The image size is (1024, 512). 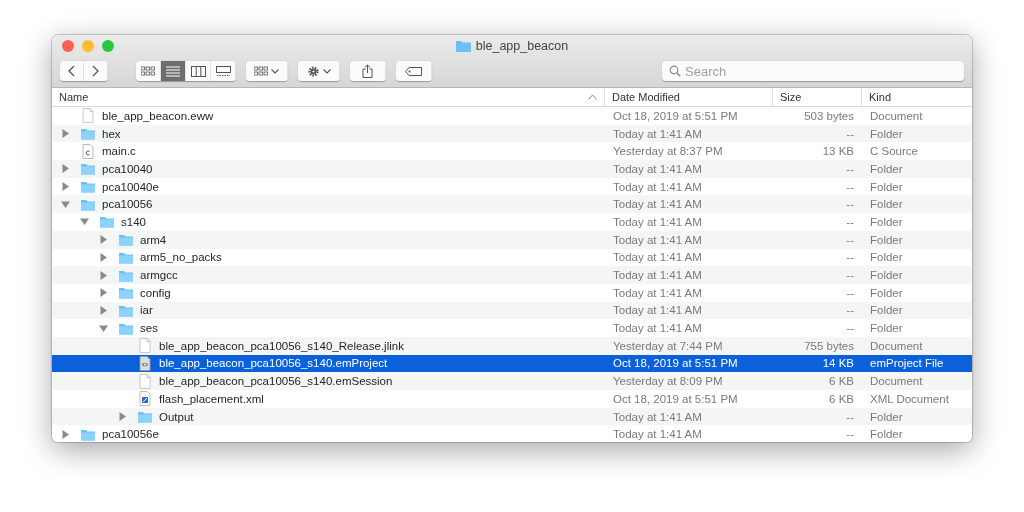 I want to click on file-name: ble_app_beacon_pca10056_s140.emSession, so click(x=276, y=381).